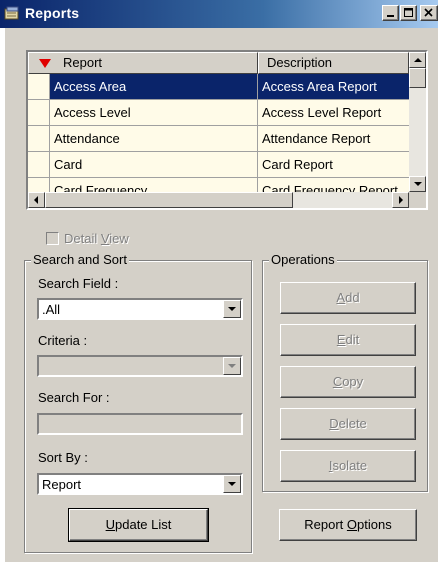  I want to click on list-row: Access Area Access Area Report, so click(218, 87).